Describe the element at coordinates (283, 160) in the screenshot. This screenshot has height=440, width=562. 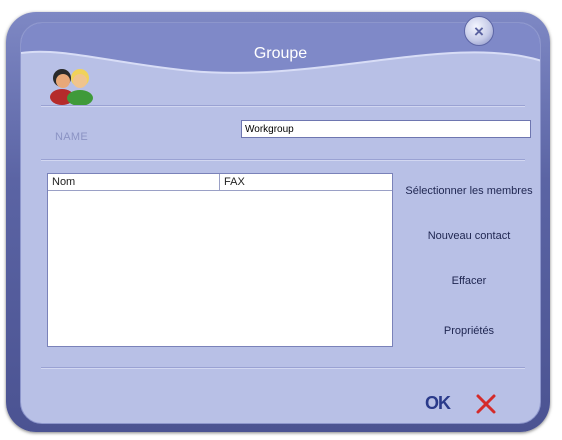
I see `middle-divider` at that location.